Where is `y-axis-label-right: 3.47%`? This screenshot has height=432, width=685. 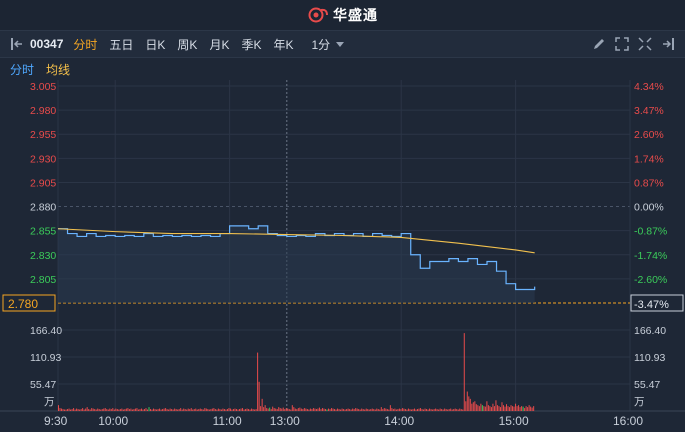
y-axis-label-right: 3.47% is located at coordinates (649, 111).